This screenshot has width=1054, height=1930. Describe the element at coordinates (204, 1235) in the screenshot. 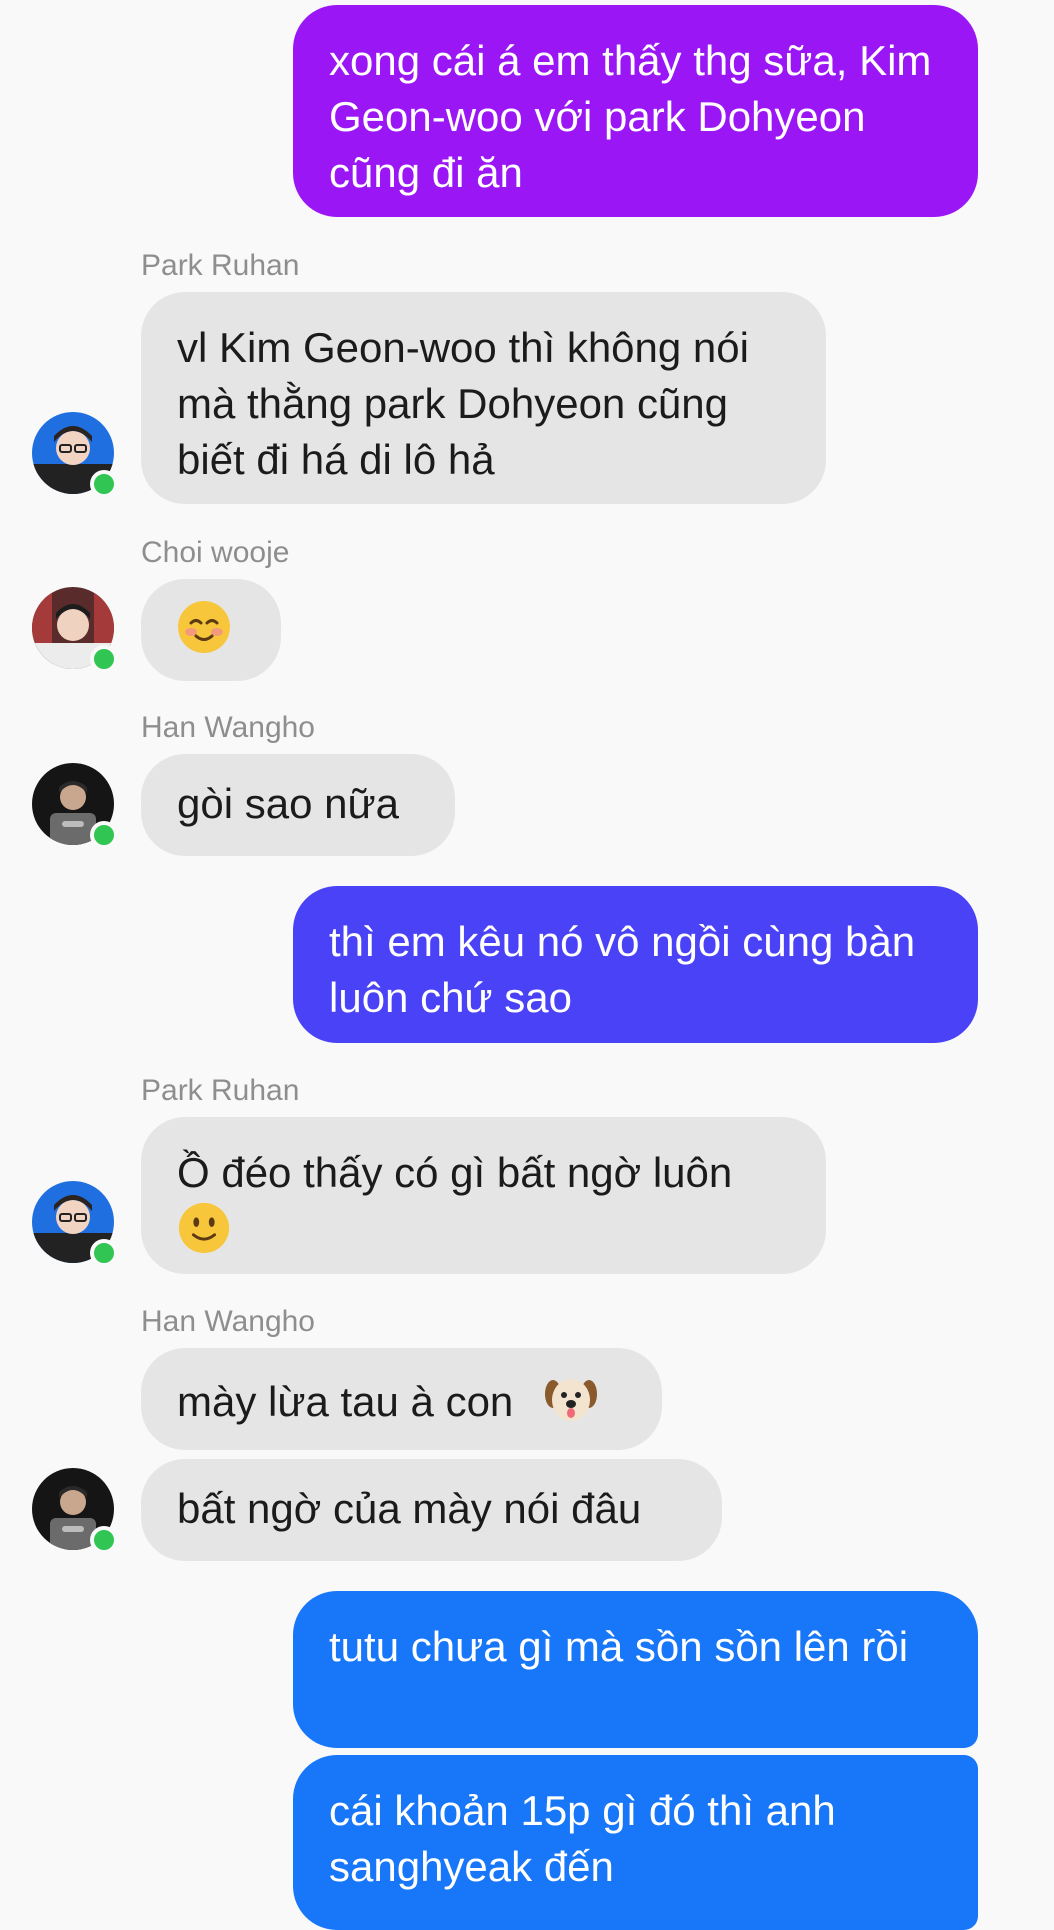

I see `slight-smile-emoji-icon` at that location.